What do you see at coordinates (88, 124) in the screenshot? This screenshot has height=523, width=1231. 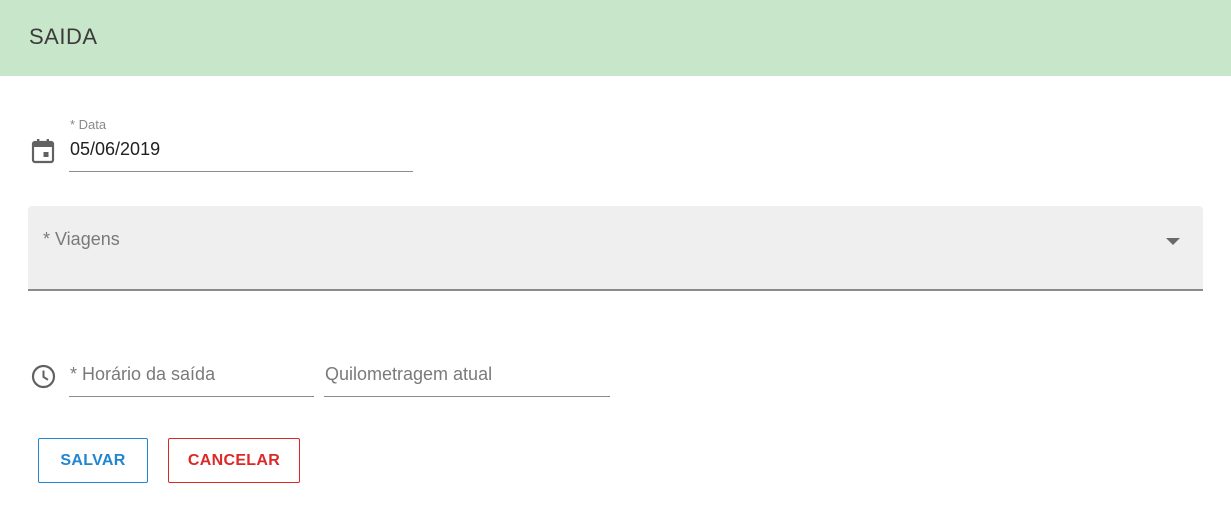 I see `date-label: * Data` at bounding box center [88, 124].